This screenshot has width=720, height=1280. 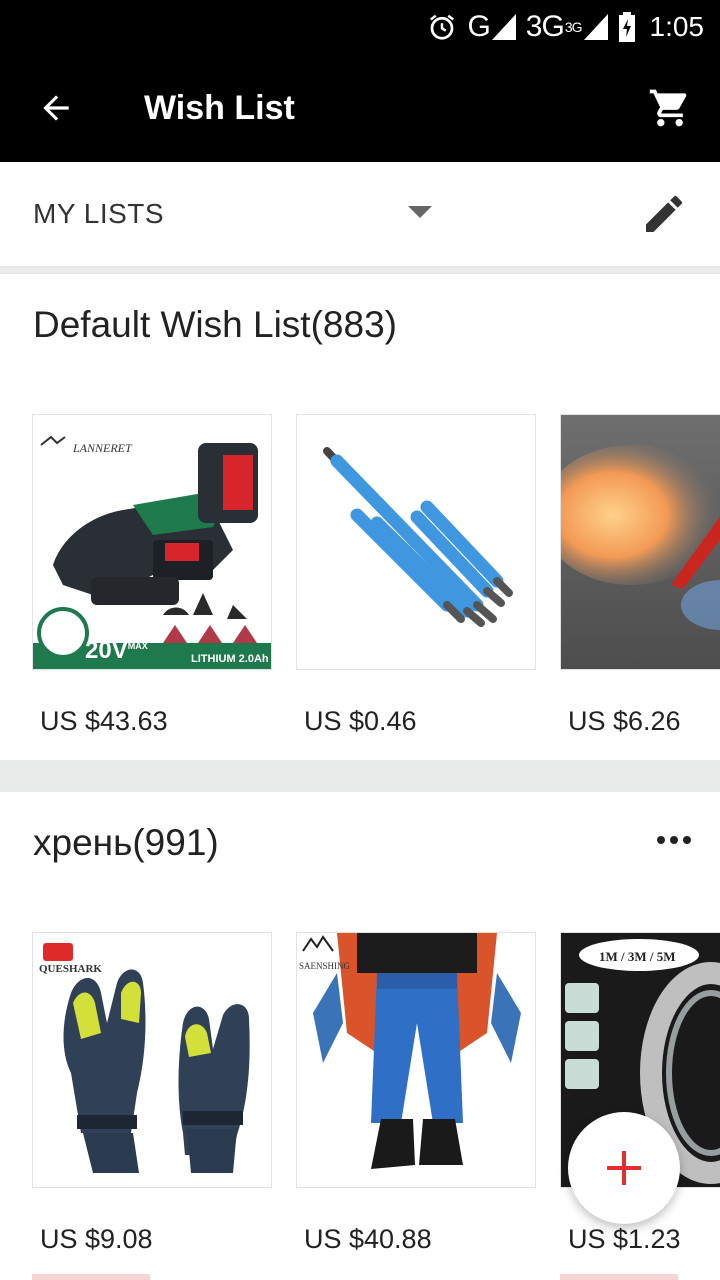 What do you see at coordinates (360, 108) in the screenshot?
I see `app-bar: Wish List` at bounding box center [360, 108].